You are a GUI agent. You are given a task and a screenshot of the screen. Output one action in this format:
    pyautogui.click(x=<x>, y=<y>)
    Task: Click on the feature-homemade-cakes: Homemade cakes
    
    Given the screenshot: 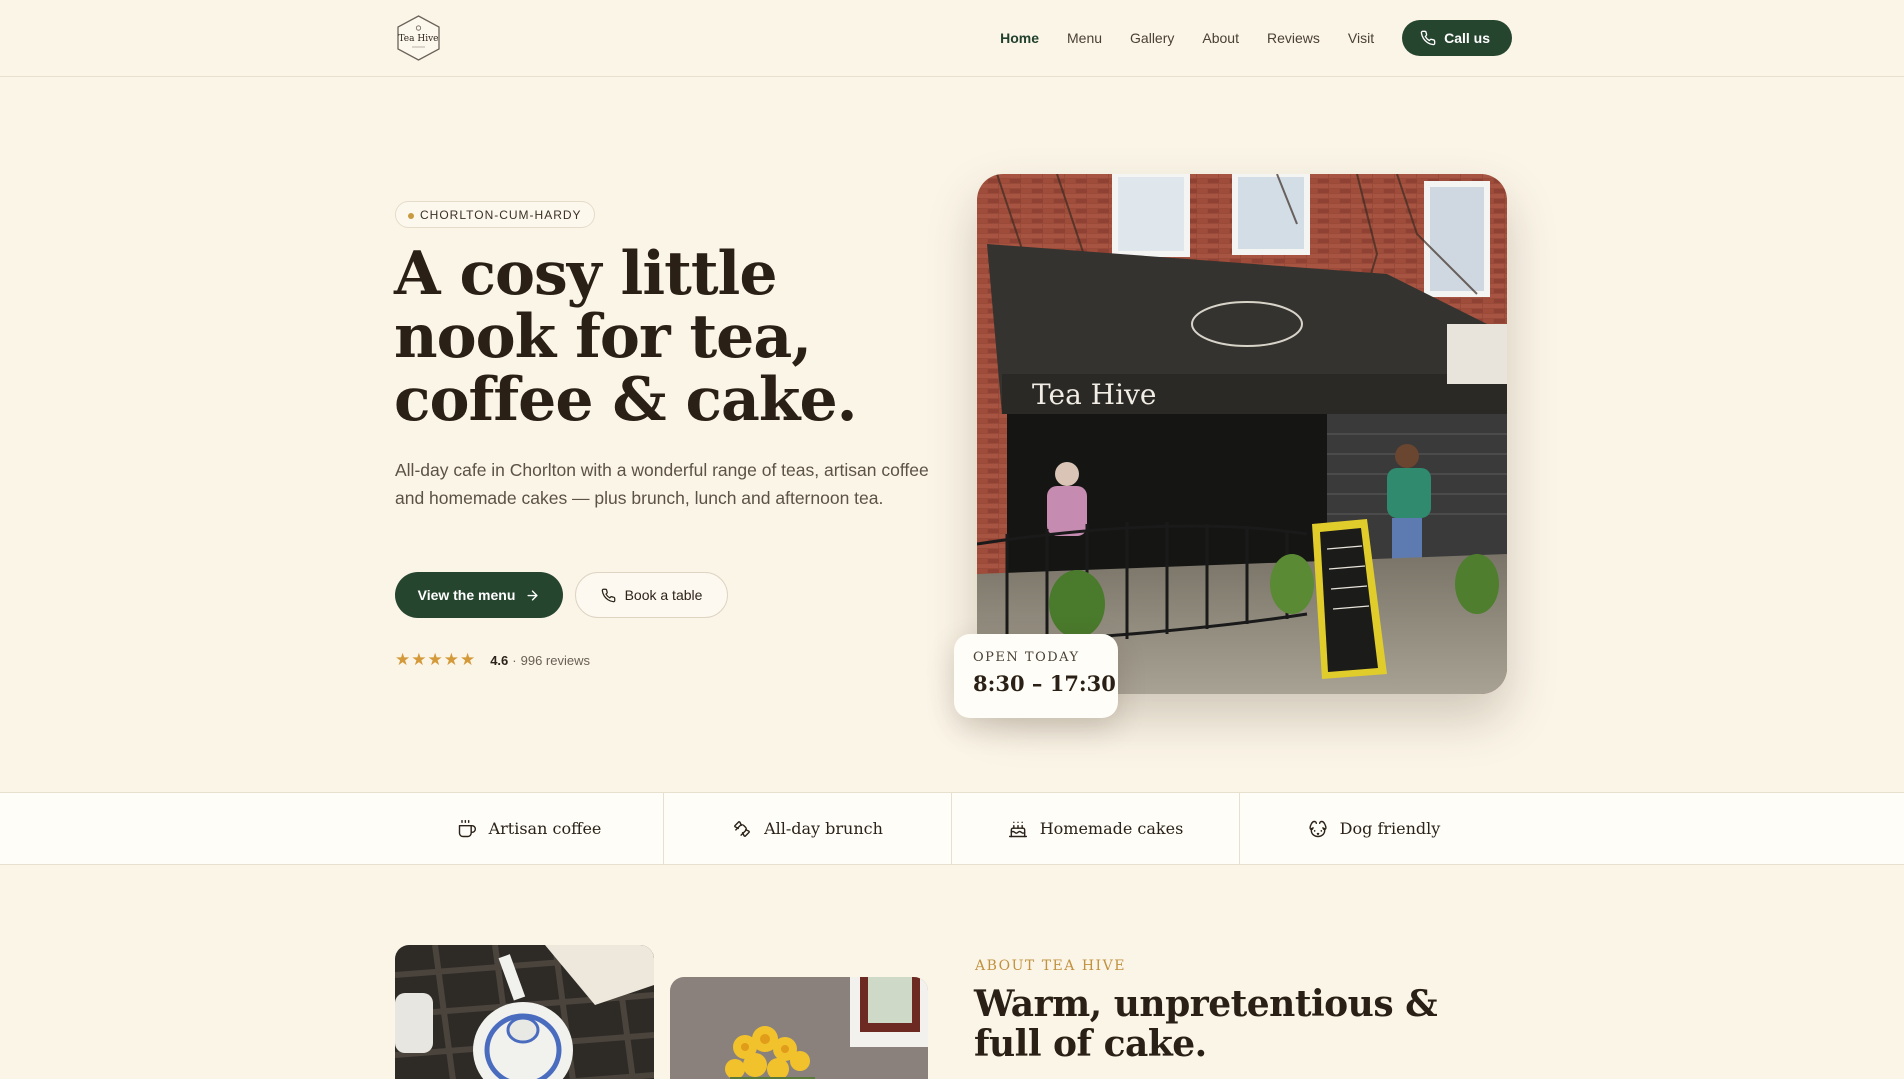 What is the action you would take?
    pyautogui.click(x=1095, y=828)
    